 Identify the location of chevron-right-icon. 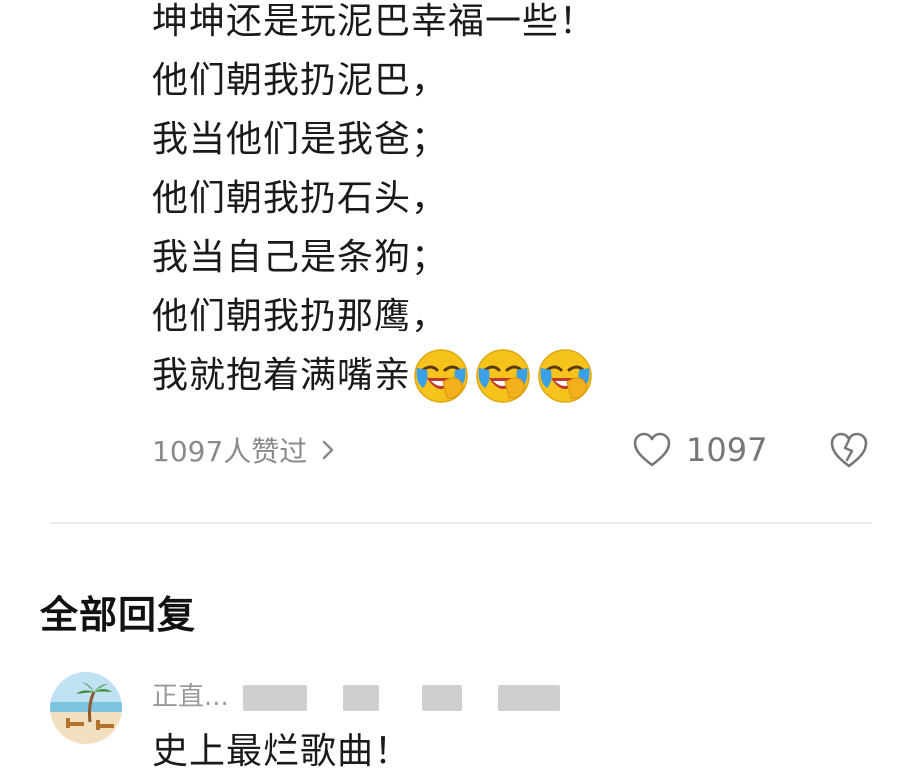
(328, 450).